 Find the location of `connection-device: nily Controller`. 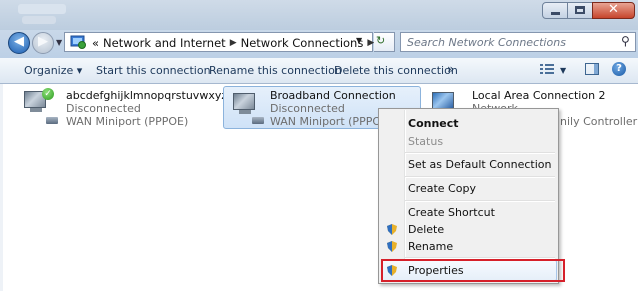

connection-device: nily Controller is located at coordinates (599, 121).